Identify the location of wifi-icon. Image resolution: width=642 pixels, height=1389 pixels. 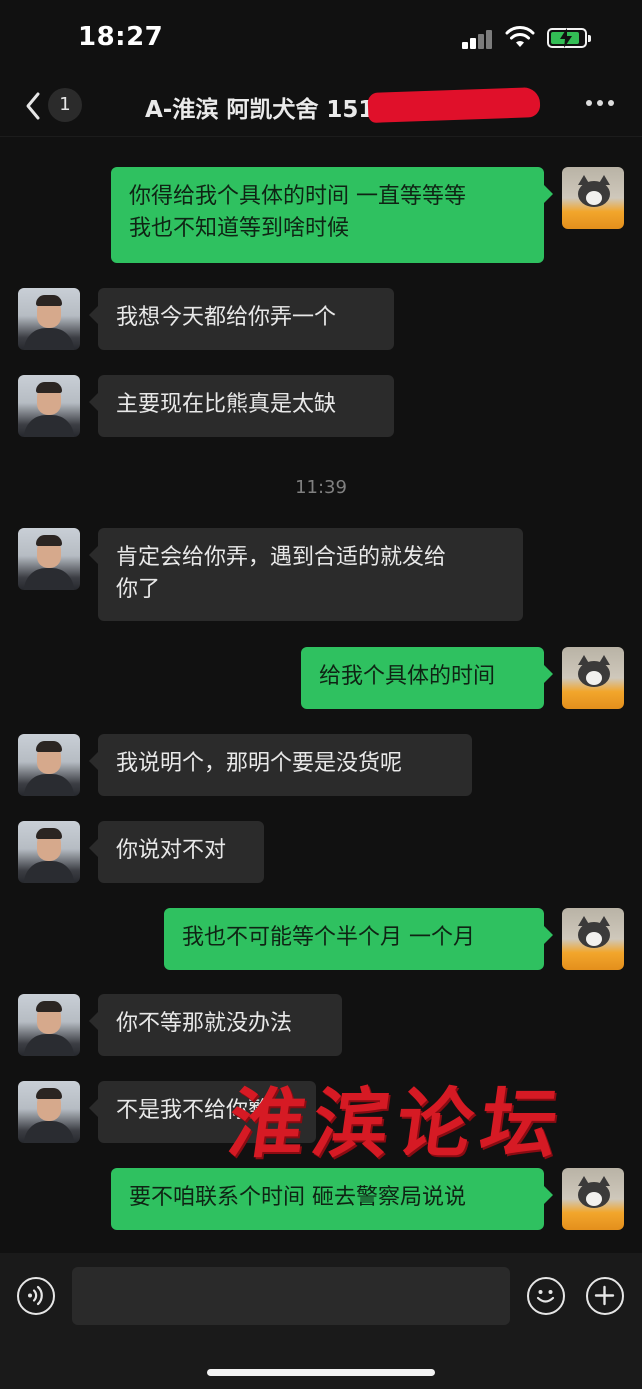
(520, 36).